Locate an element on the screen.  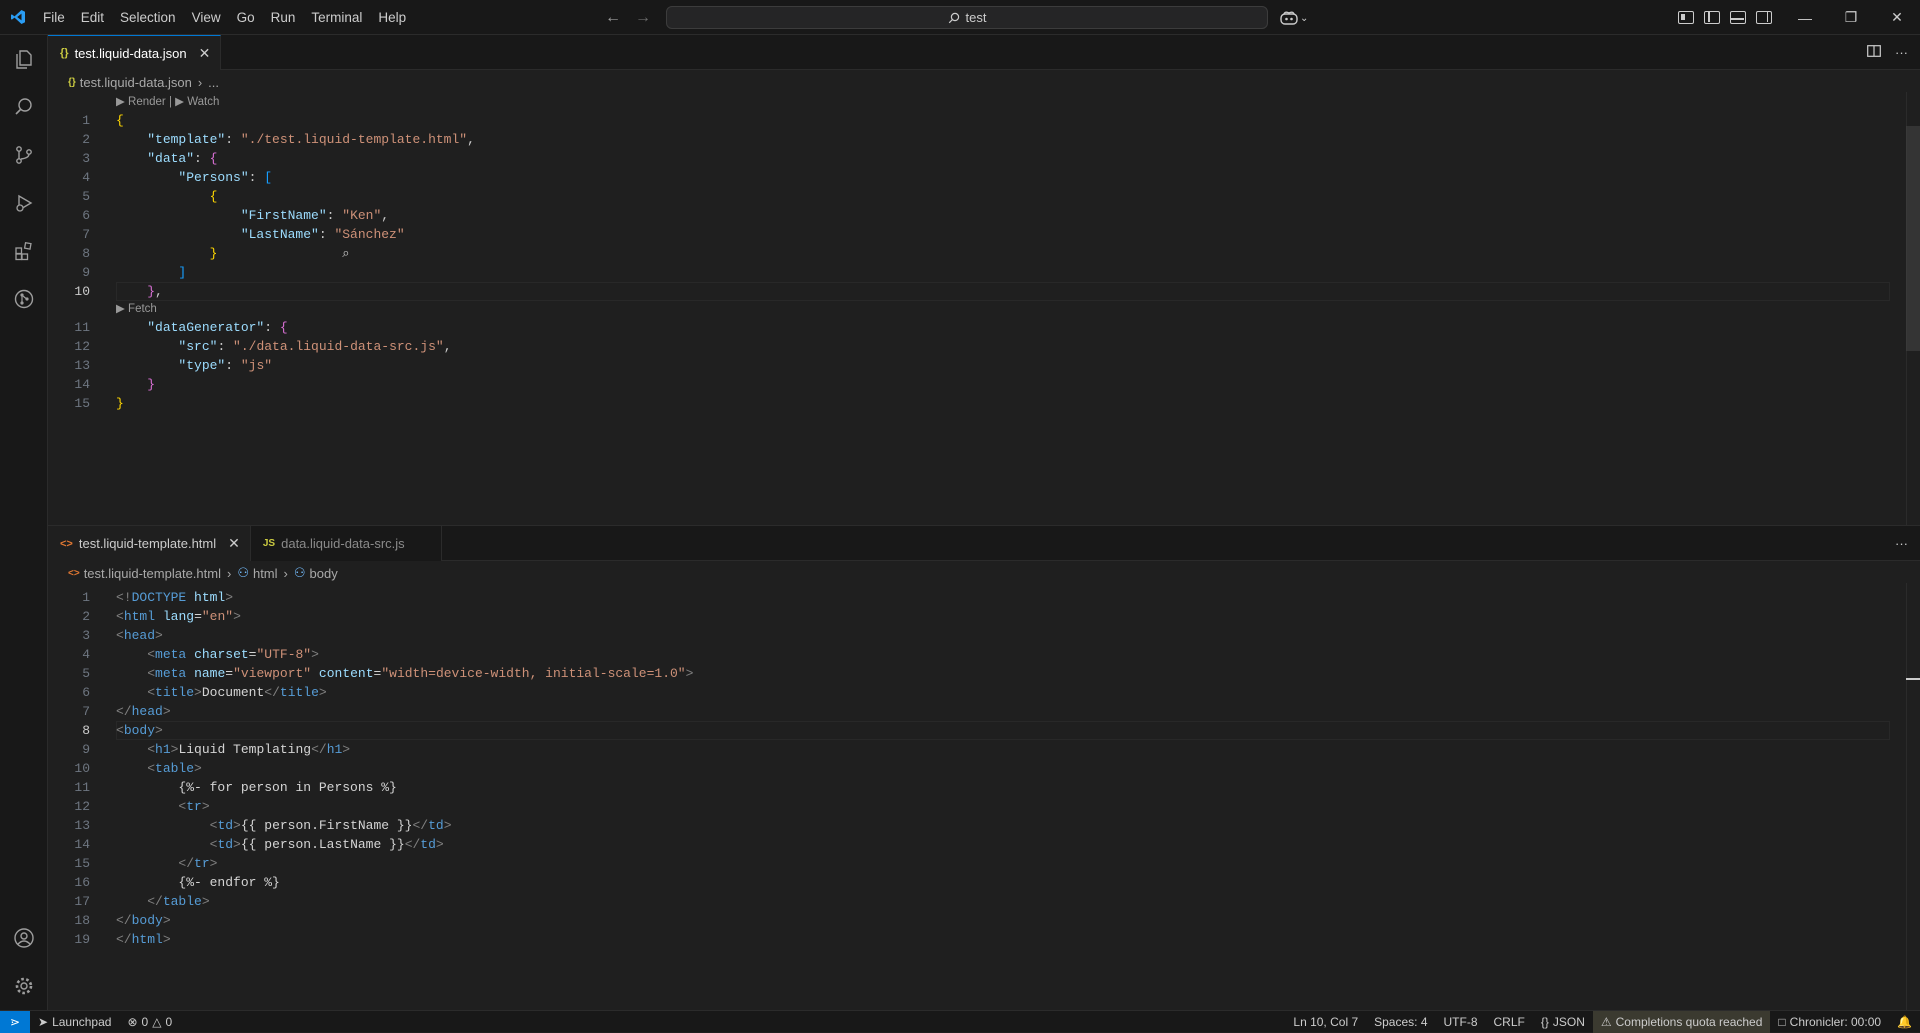
current-code-line: 10 }, is located at coordinates (977, 291).